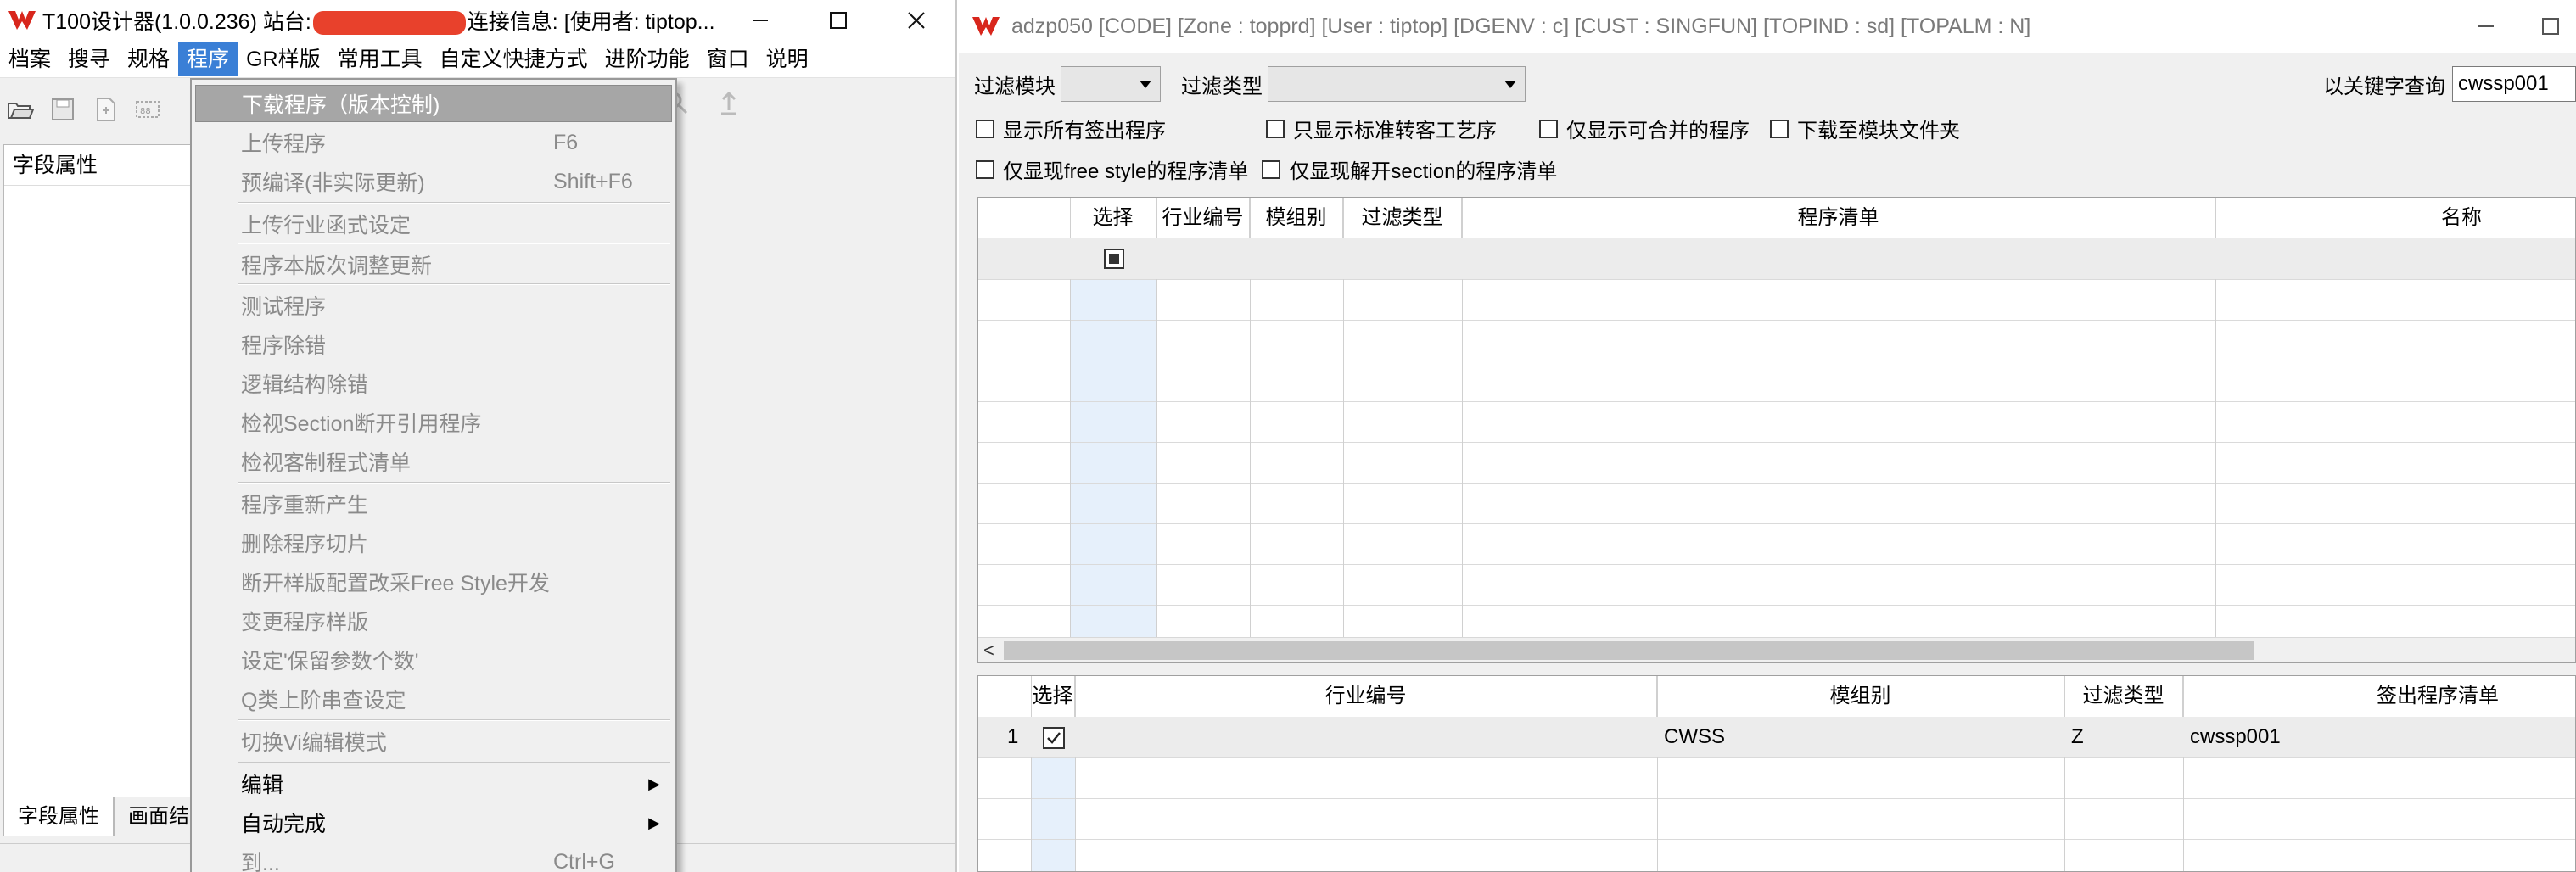 The height and width of the screenshot is (872, 2576). Describe the element at coordinates (2395, 218) in the screenshot. I see `col-name: 名称` at that location.